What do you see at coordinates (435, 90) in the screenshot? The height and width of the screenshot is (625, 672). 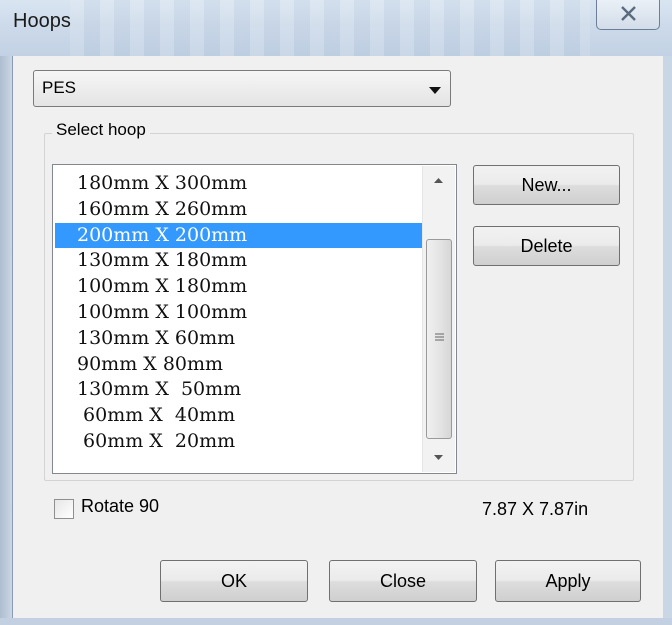 I see `dropdown-arrow-icon` at bounding box center [435, 90].